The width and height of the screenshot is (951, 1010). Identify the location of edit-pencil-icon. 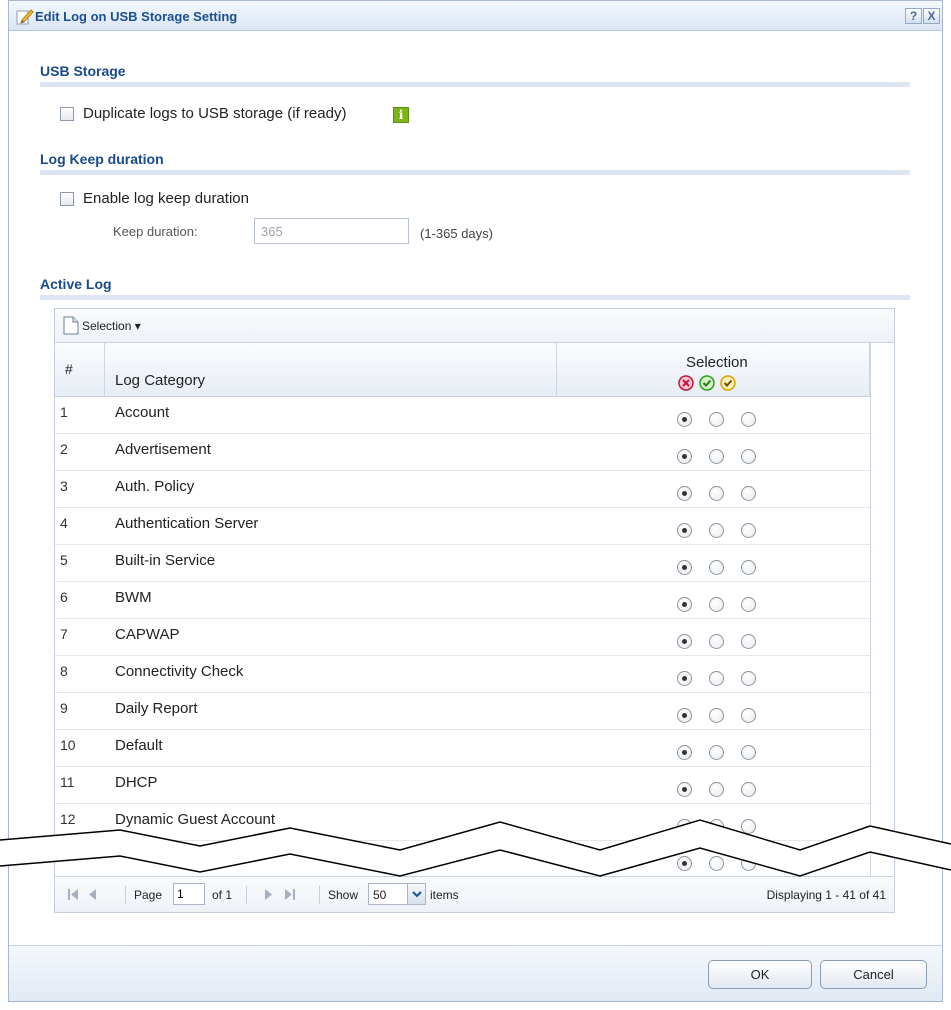
(25, 17).